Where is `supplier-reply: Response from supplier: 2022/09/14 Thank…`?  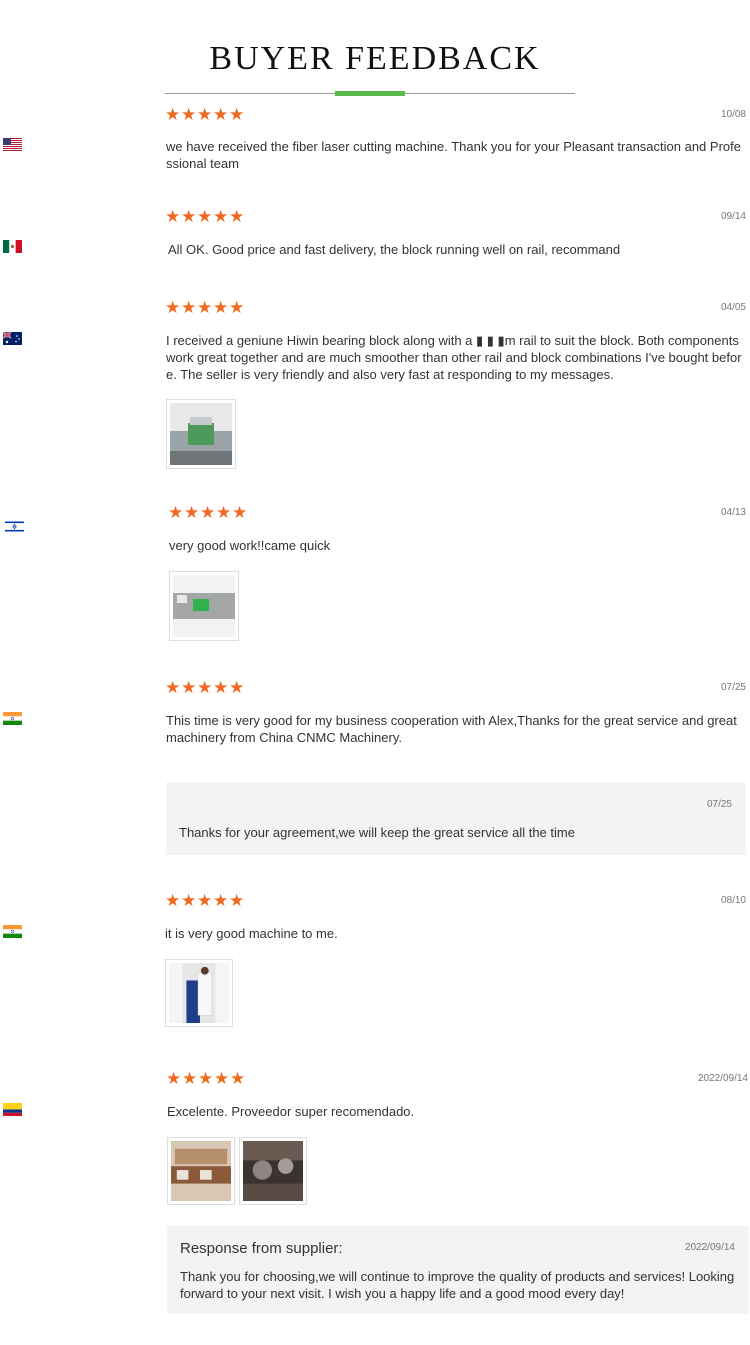 supplier-reply: Response from supplier: 2022/09/14 Thank… is located at coordinates (458, 1270).